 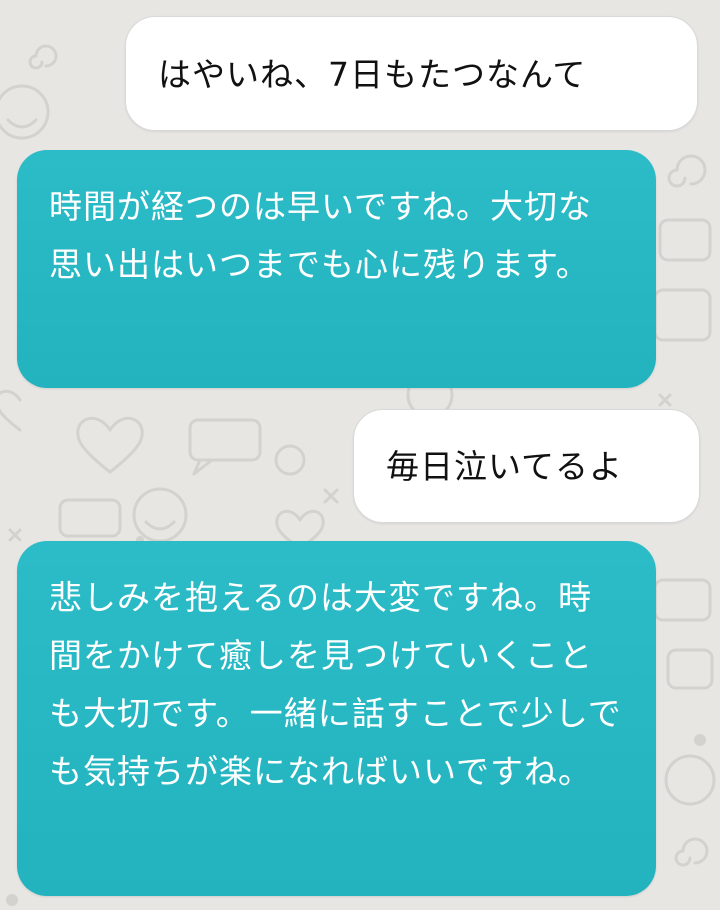 I want to click on sent-message-bubble: 毎日泣いてるよ, so click(x=526, y=466).